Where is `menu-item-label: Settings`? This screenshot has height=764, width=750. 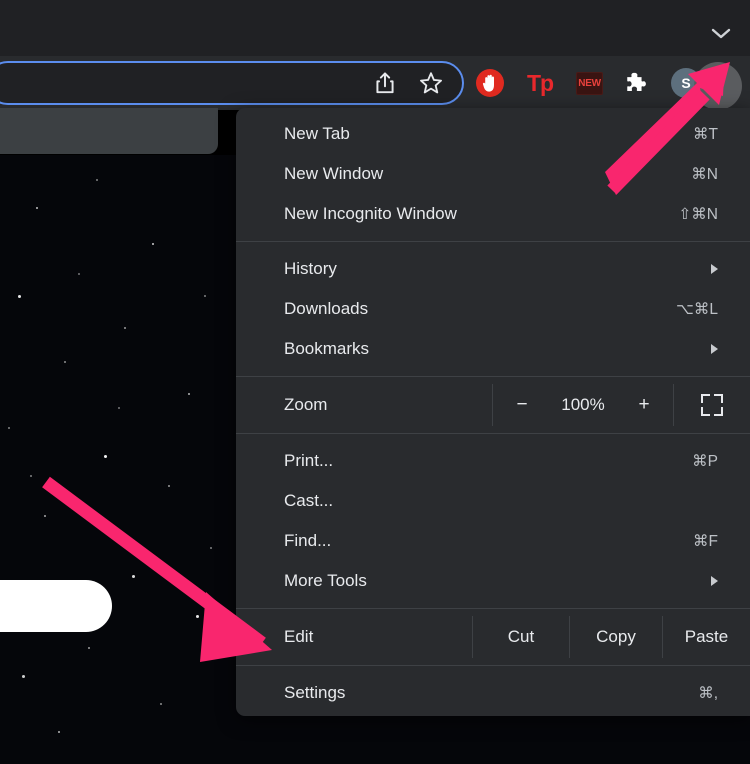 menu-item-label: Settings is located at coordinates (315, 692).